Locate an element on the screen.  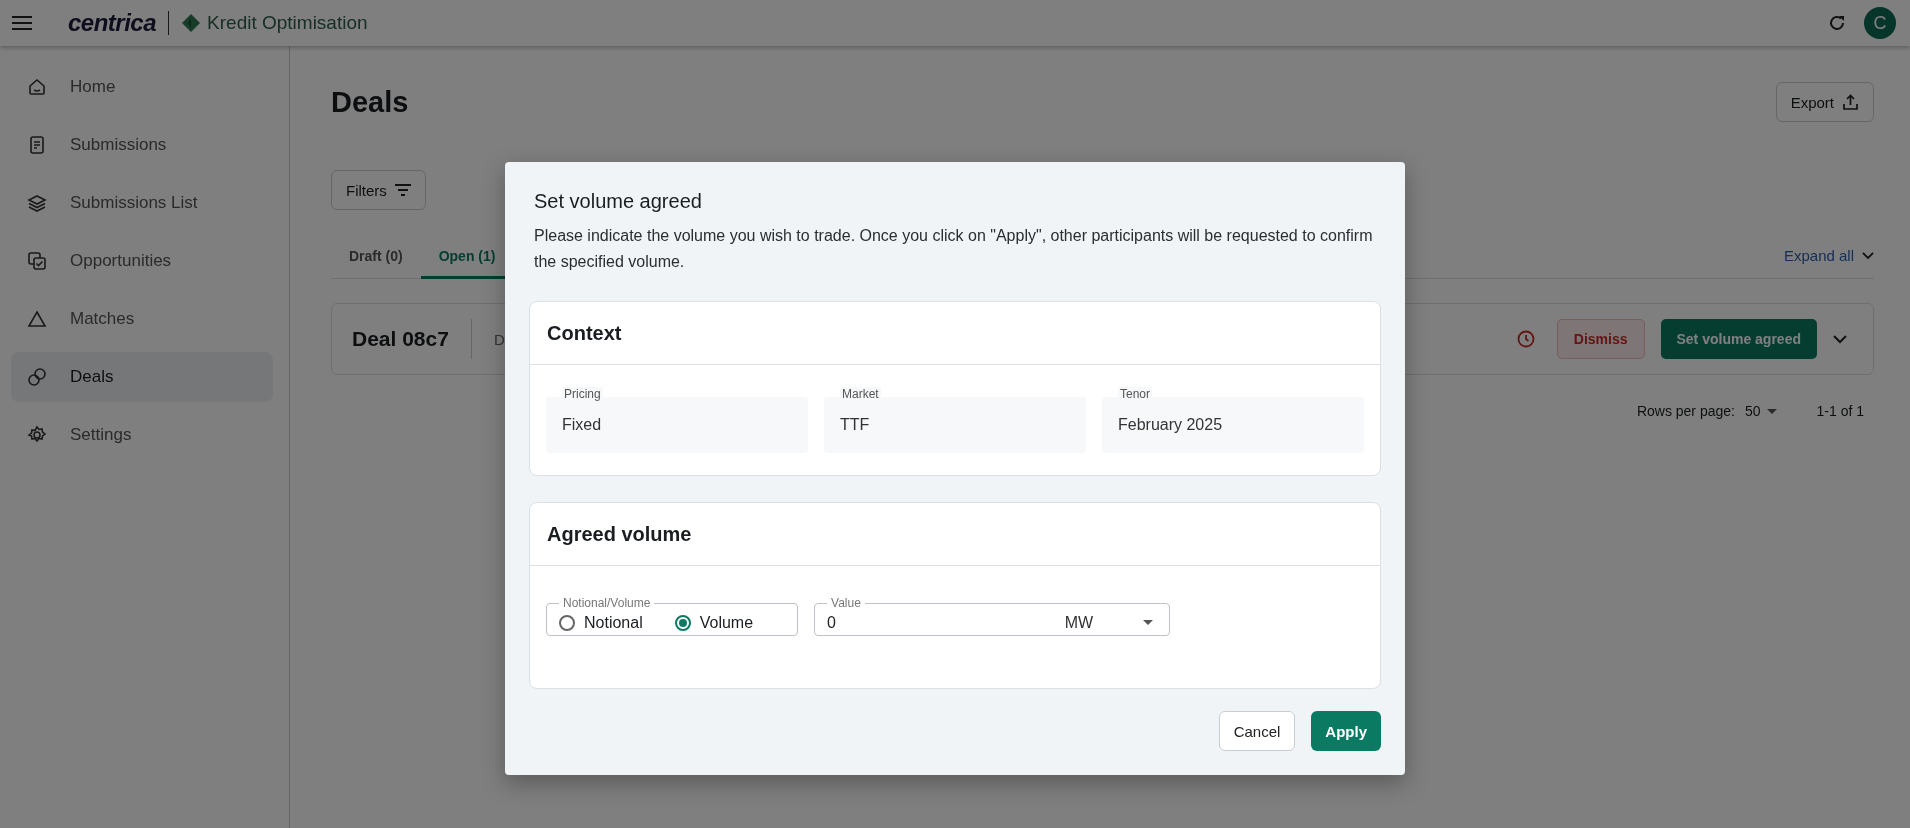
value-input: 0 is located at coordinates (927, 622).